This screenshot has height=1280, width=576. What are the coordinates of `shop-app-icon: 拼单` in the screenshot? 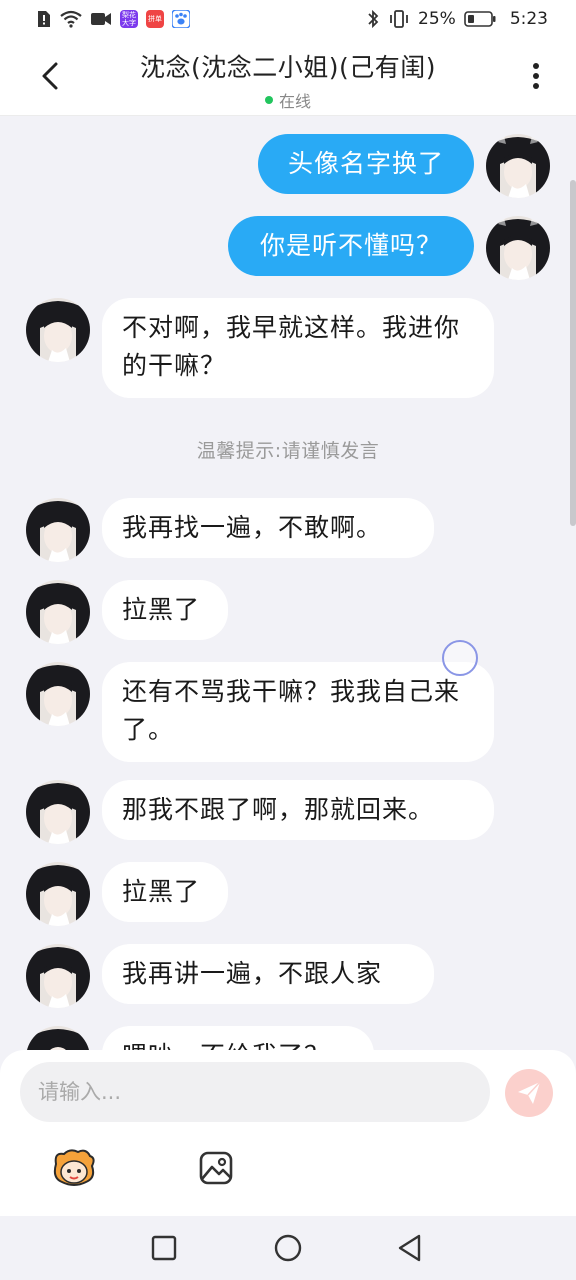 It's located at (155, 19).